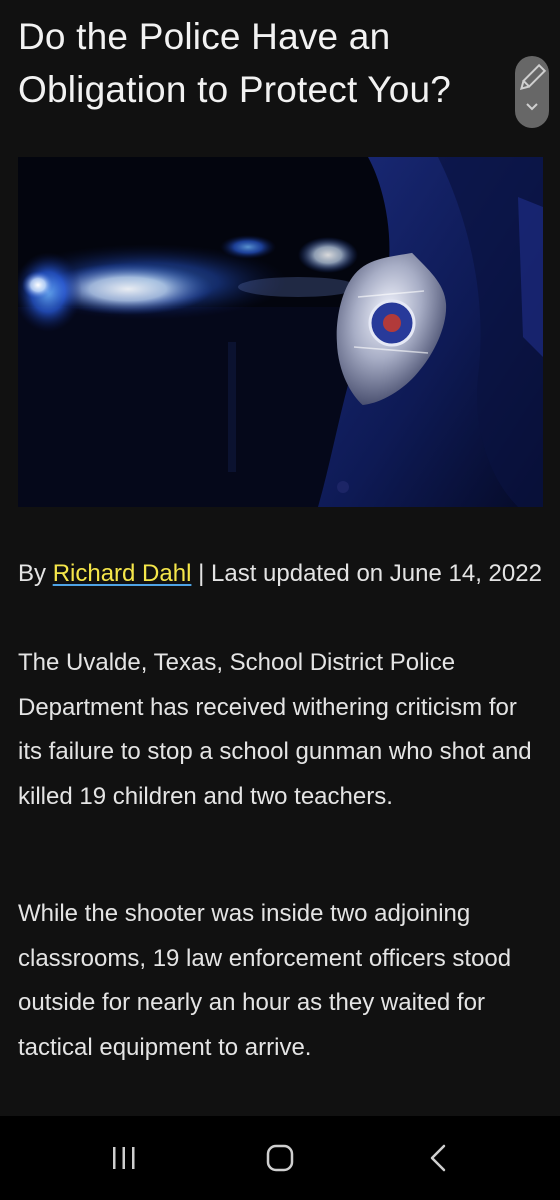 The image size is (560, 1200). I want to click on edit-floating-button, so click(532, 92).